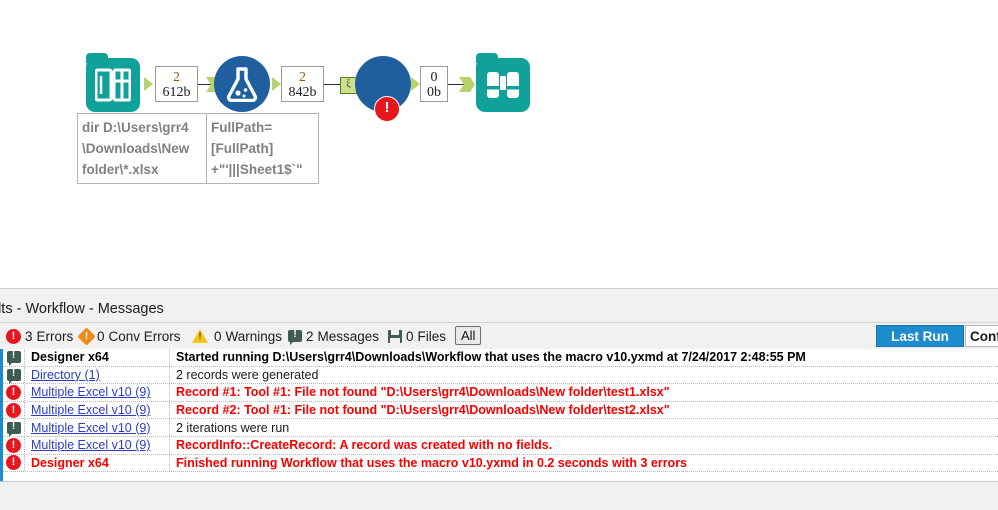 The width and height of the screenshot is (998, 510). What do you see at coordinates (981, 336) in the screenshot?
I see `config-tab: Conf` at bounding box center [981, 336].